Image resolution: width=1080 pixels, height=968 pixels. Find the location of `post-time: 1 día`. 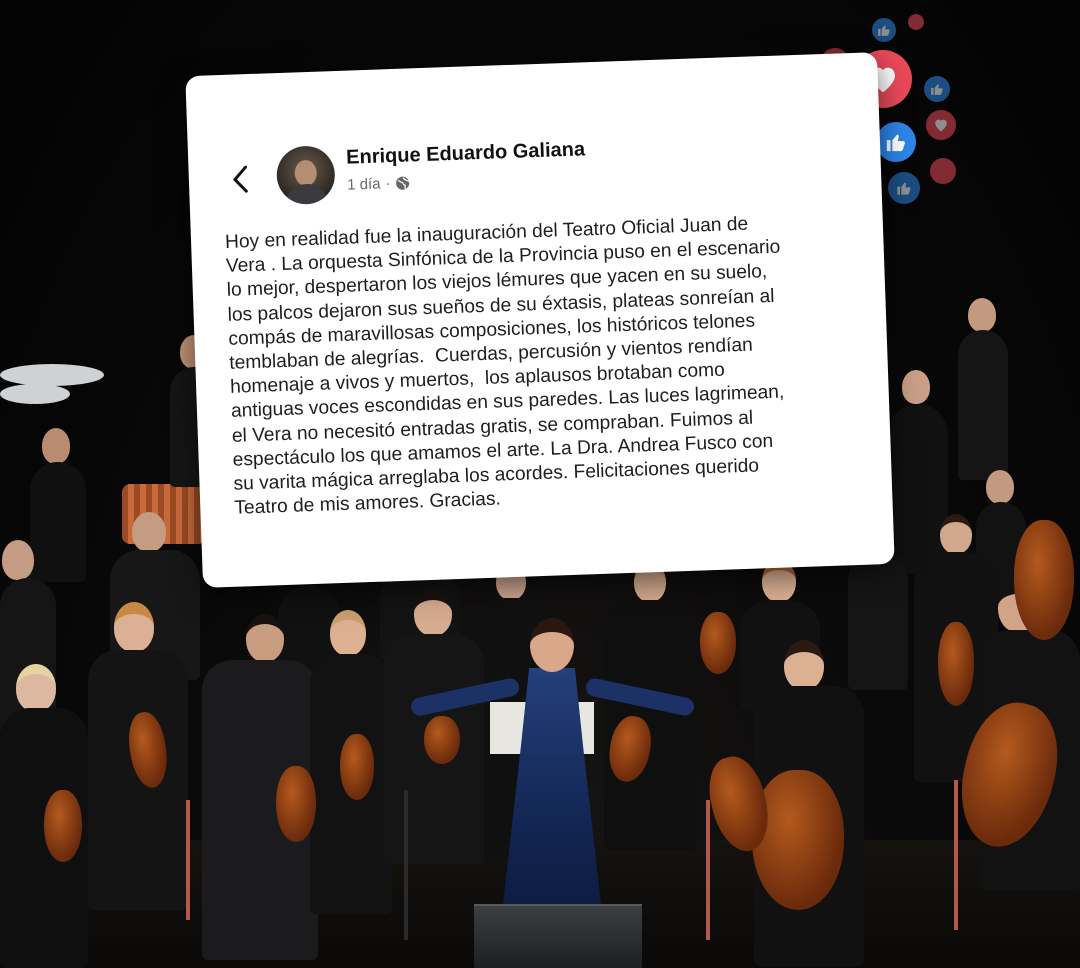

post-time: 1 día is located at coordinates (364, 184).